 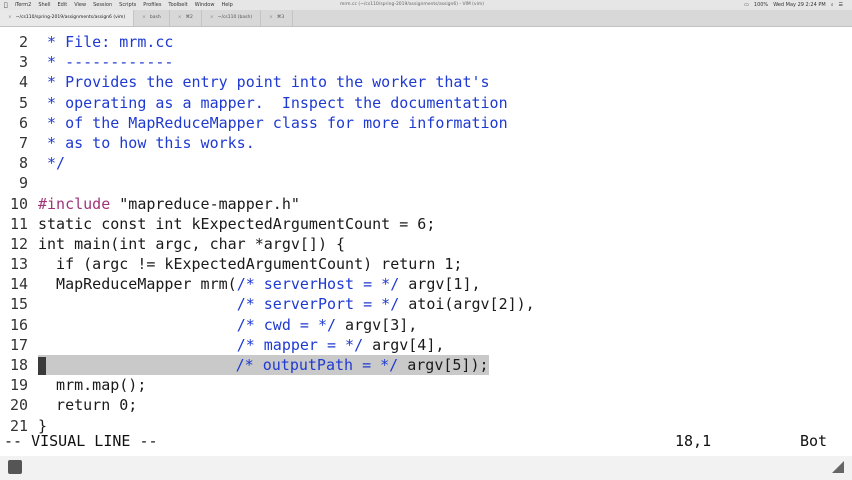 I want to click on tab-label: ⌘3, so click(x=280, y=17).